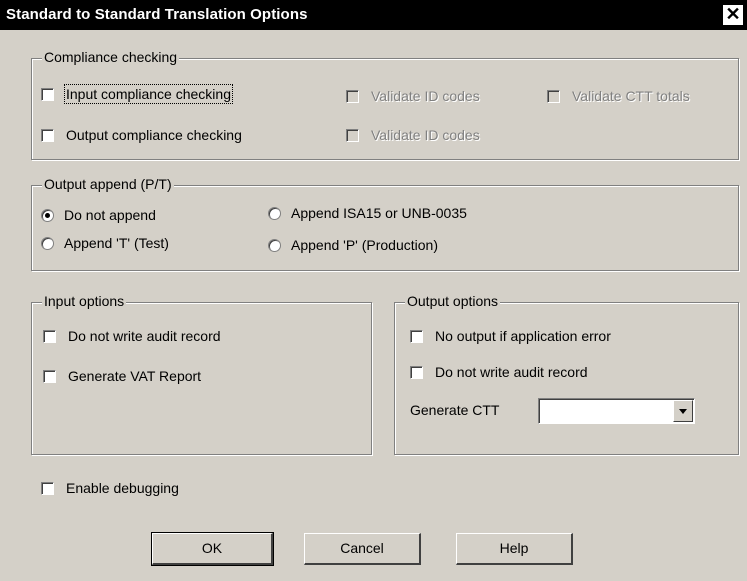 This screenshot has width=747, height=581. I want to click on input-no-audit-checkbox: Do not write audit record, so click(132, 336).